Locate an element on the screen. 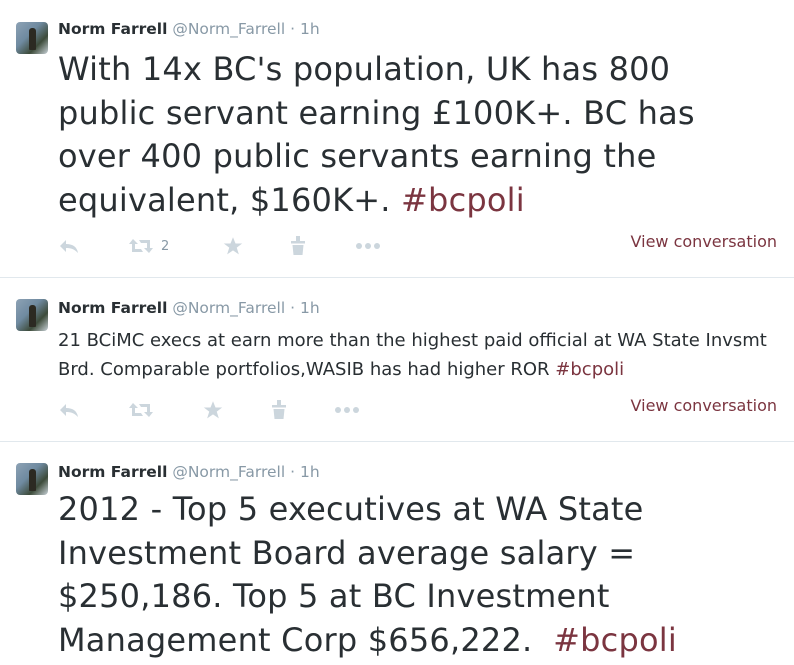  retweet-count: 2 is located at coordinates (165, 246).